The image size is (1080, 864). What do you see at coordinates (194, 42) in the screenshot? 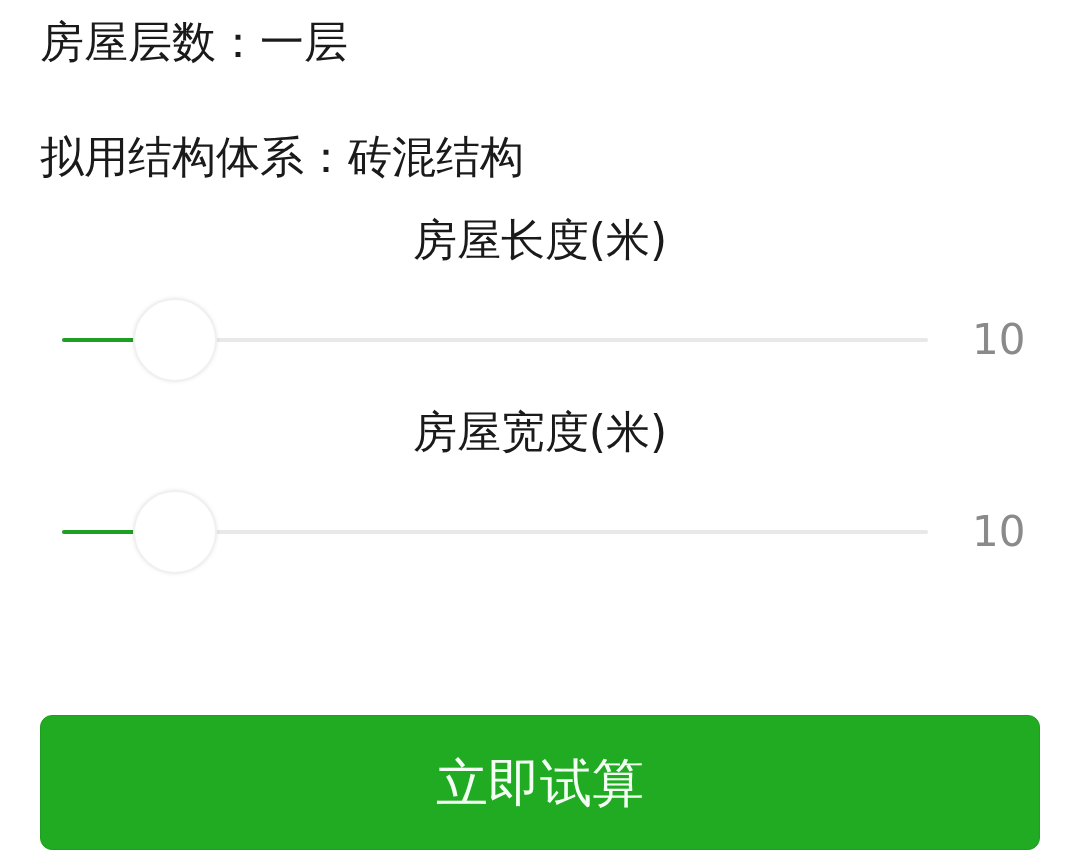
I see `info-text: 房屋层数：一层` at bounding box center [194, 42].